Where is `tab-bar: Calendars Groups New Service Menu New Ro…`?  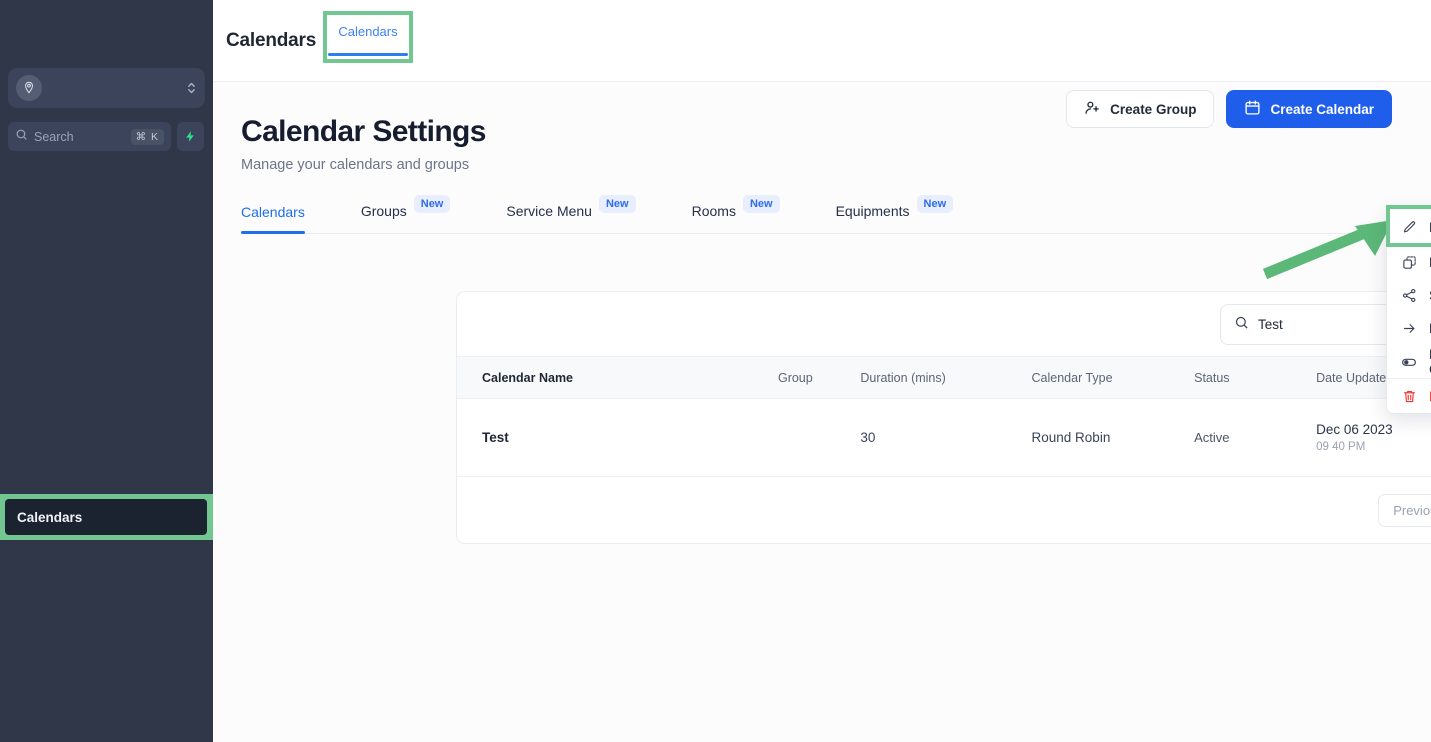 tab-bar: Calendars Groups New Service Menu New Ro… is located at coordinates (816, 210).